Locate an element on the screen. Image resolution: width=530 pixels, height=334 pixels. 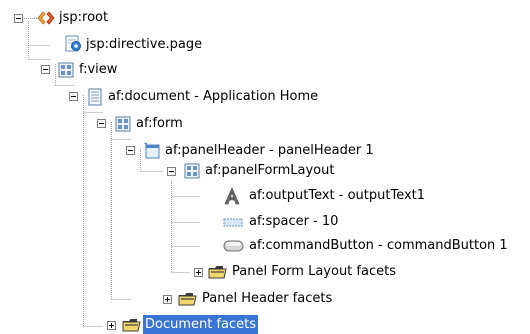
tree-node-af-form: af:form is located at coordinates (110, 124).